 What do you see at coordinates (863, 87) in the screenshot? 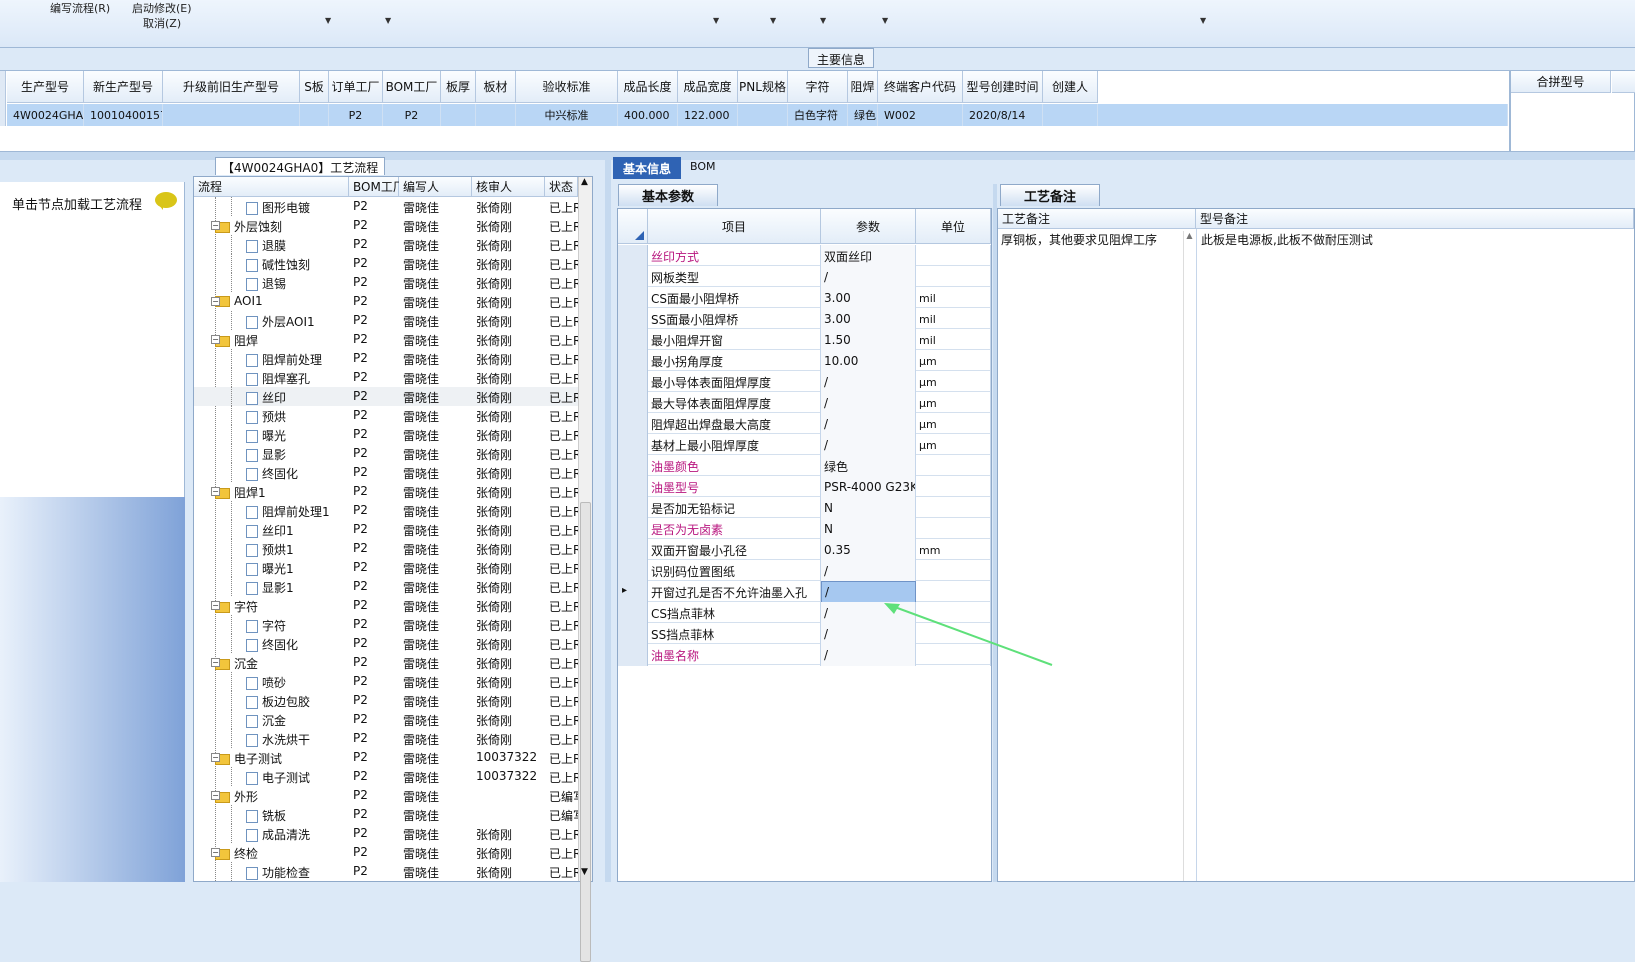
I see `column-header: 阻焊` at bounding box center [863, 87].